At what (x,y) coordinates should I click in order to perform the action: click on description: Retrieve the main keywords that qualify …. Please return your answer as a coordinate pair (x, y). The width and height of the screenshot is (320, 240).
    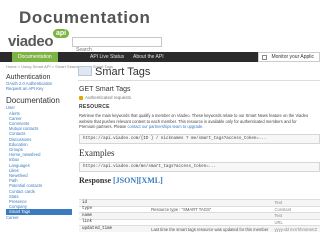
    Looking at the image, I should click on (196, 121).